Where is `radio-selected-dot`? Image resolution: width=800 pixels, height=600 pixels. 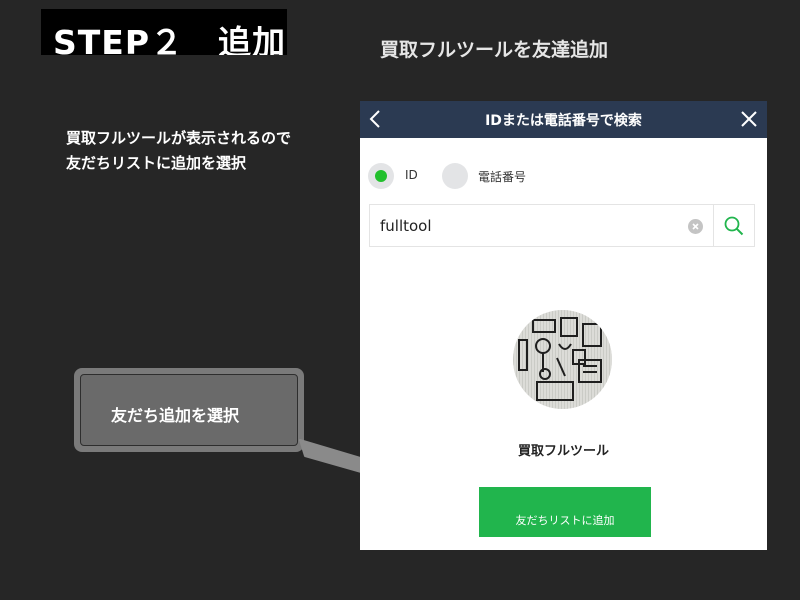
radio-selected-dot is located at coordinates (381, 176).